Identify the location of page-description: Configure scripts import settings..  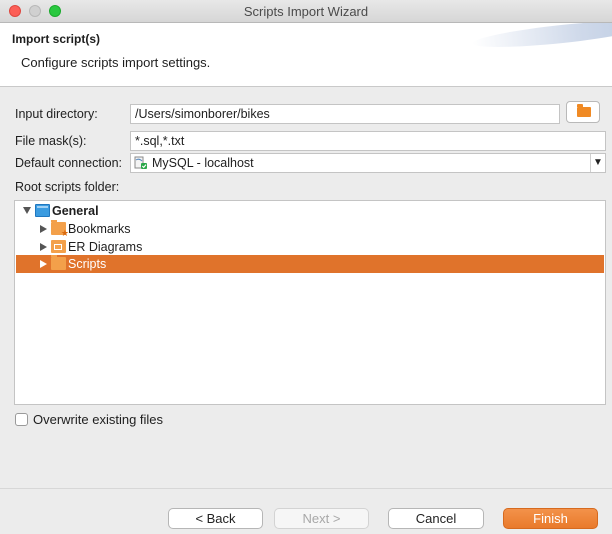
(116, 62).